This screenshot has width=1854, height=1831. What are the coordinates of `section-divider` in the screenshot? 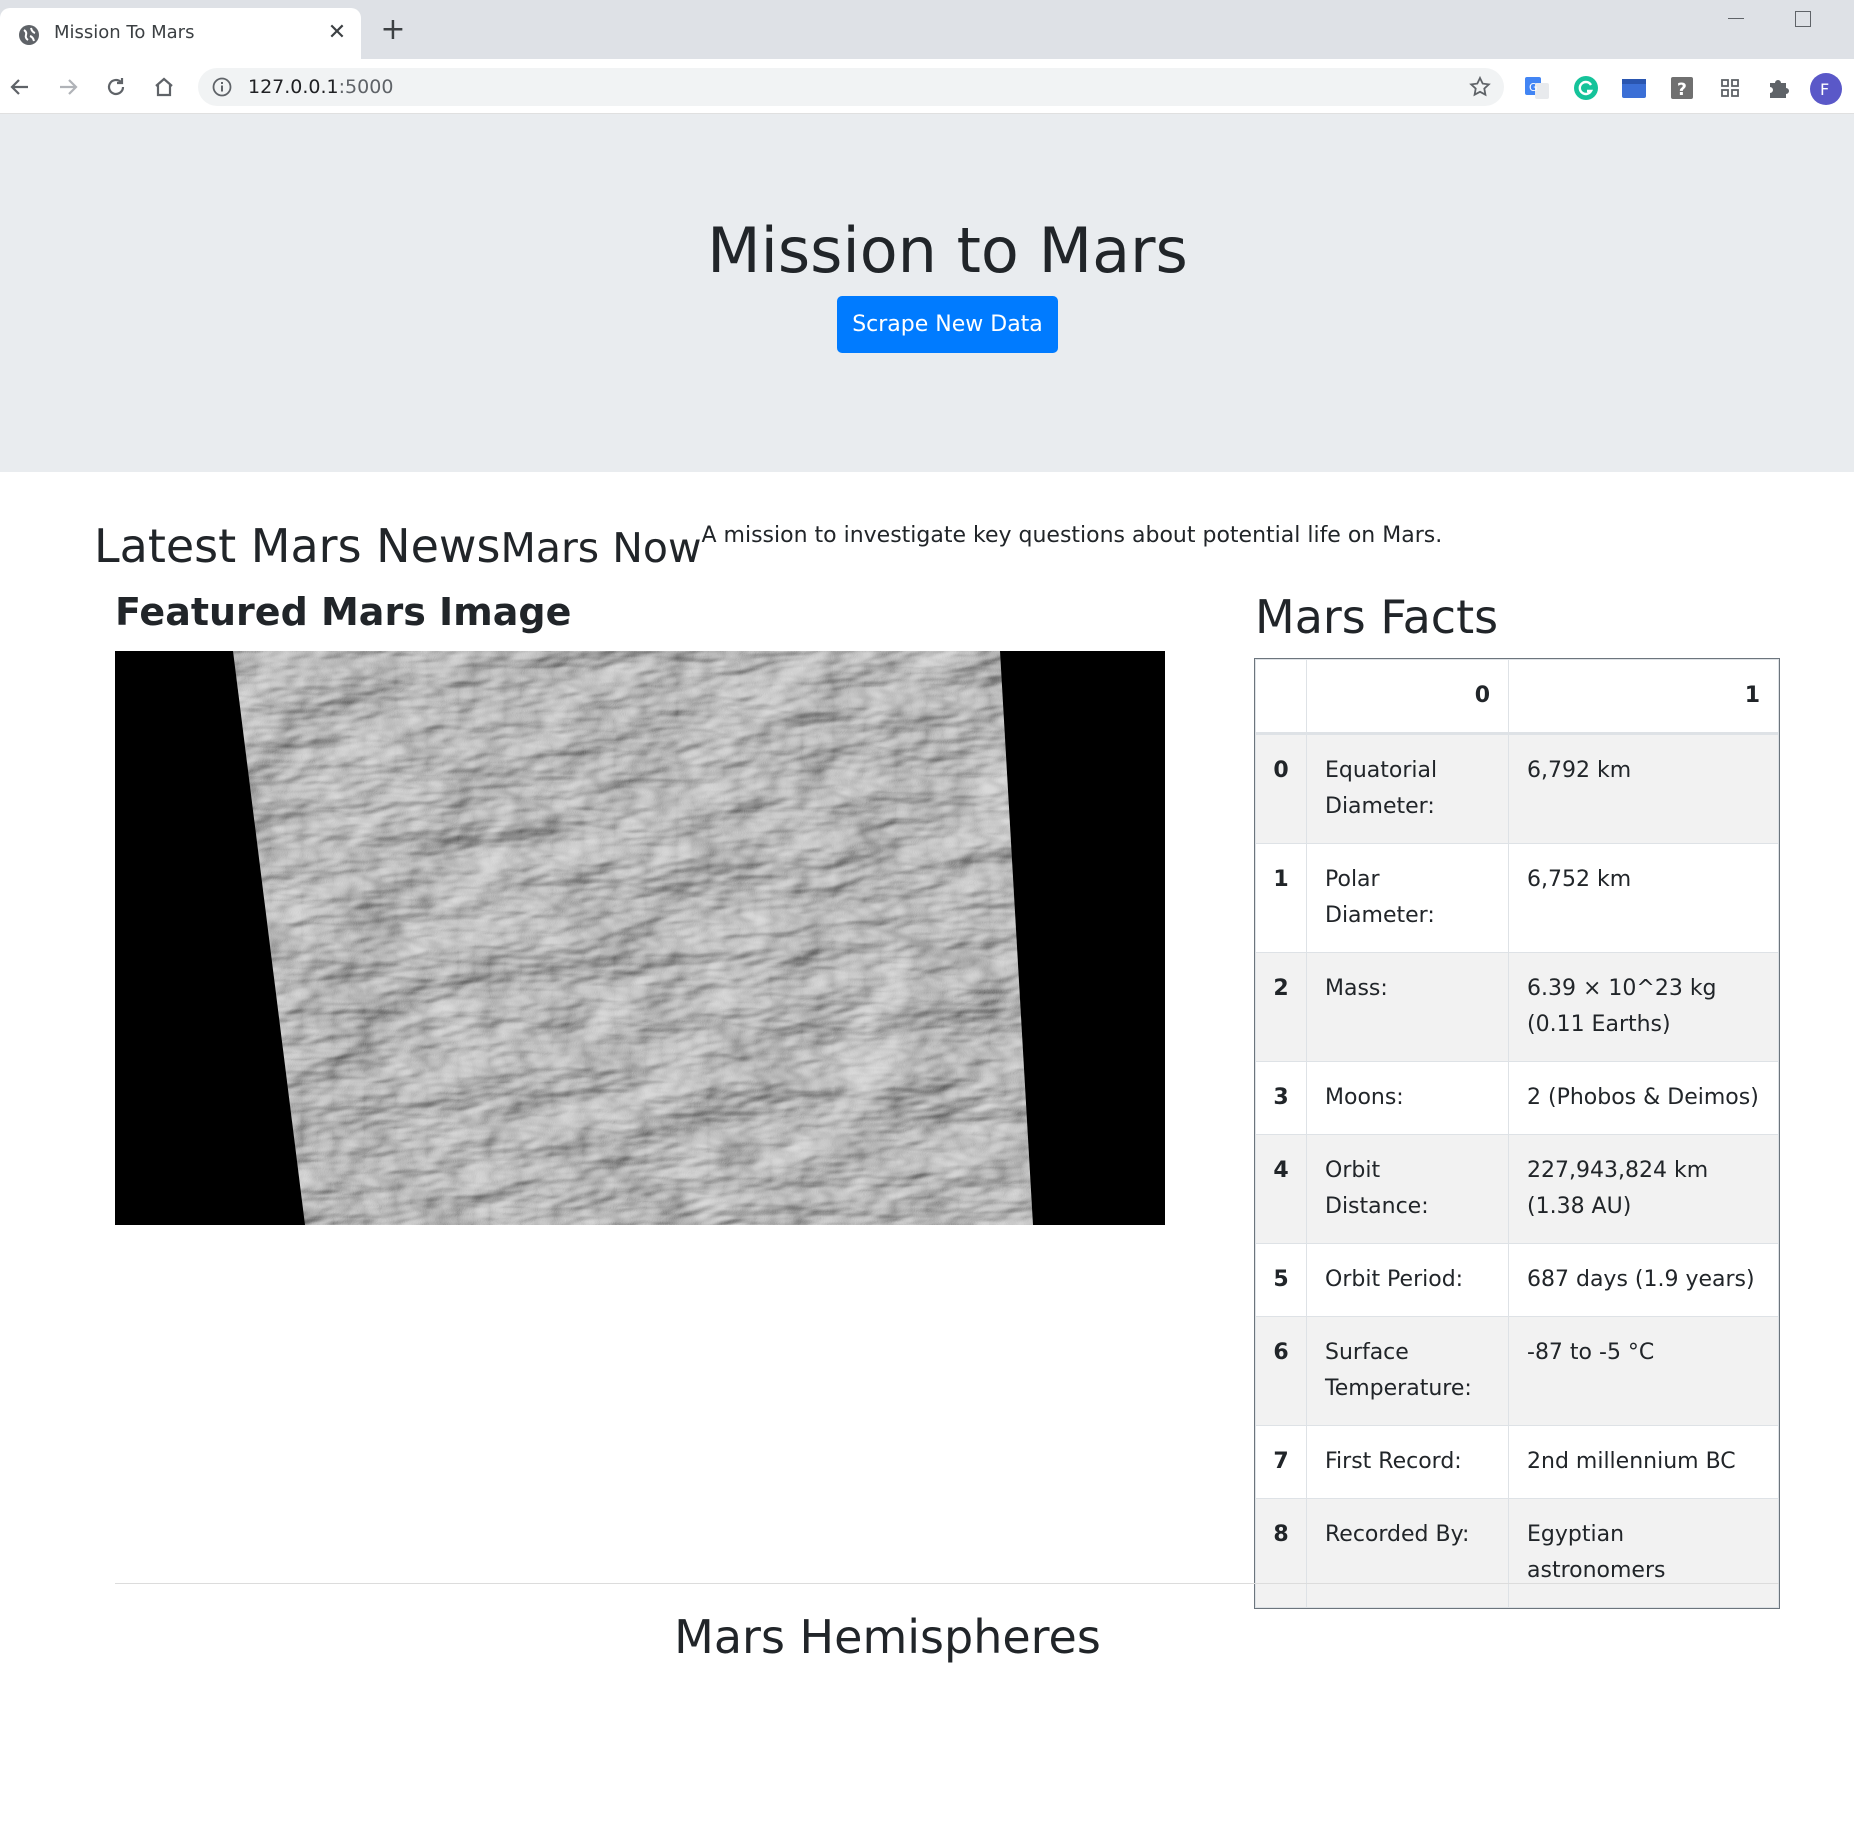 It's located at (947, 1583).